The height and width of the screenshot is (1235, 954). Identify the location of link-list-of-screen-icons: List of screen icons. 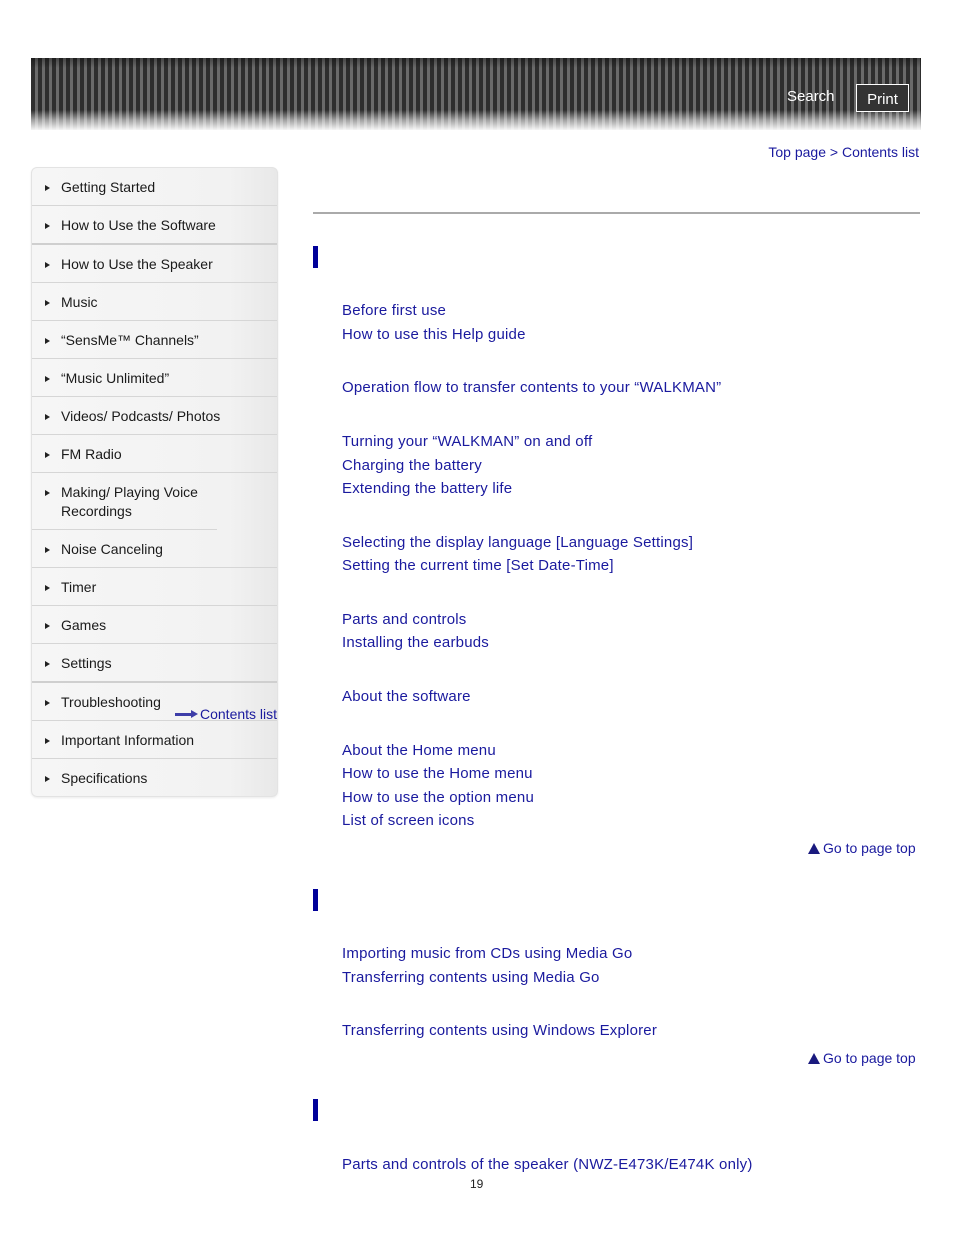
(408, 820).